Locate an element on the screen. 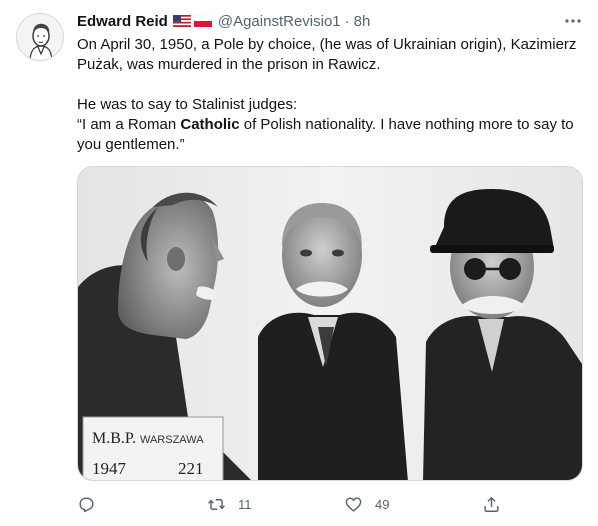 The height and width of the screenshot is (526, 598). retweet-count: 11 is located at coordinates (245, 504).